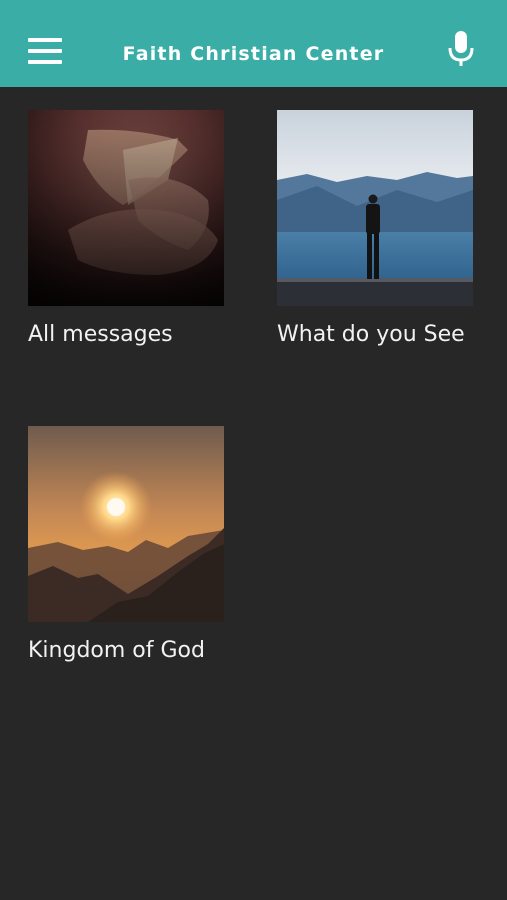 The height and width of the screenshot is (900, 507). I want to click on card-all-messages: All messages, so click(138, 228).